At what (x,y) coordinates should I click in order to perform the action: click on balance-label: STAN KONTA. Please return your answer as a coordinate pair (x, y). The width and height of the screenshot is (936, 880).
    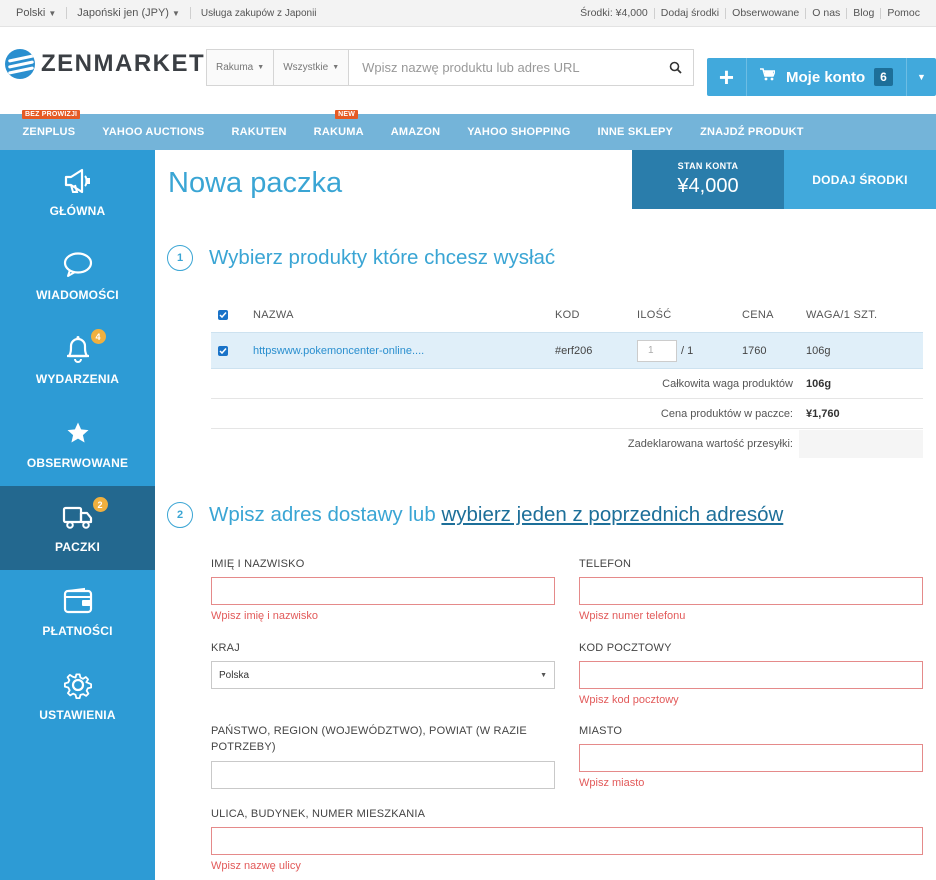
    Looking at the image, I should click on (708, 166).